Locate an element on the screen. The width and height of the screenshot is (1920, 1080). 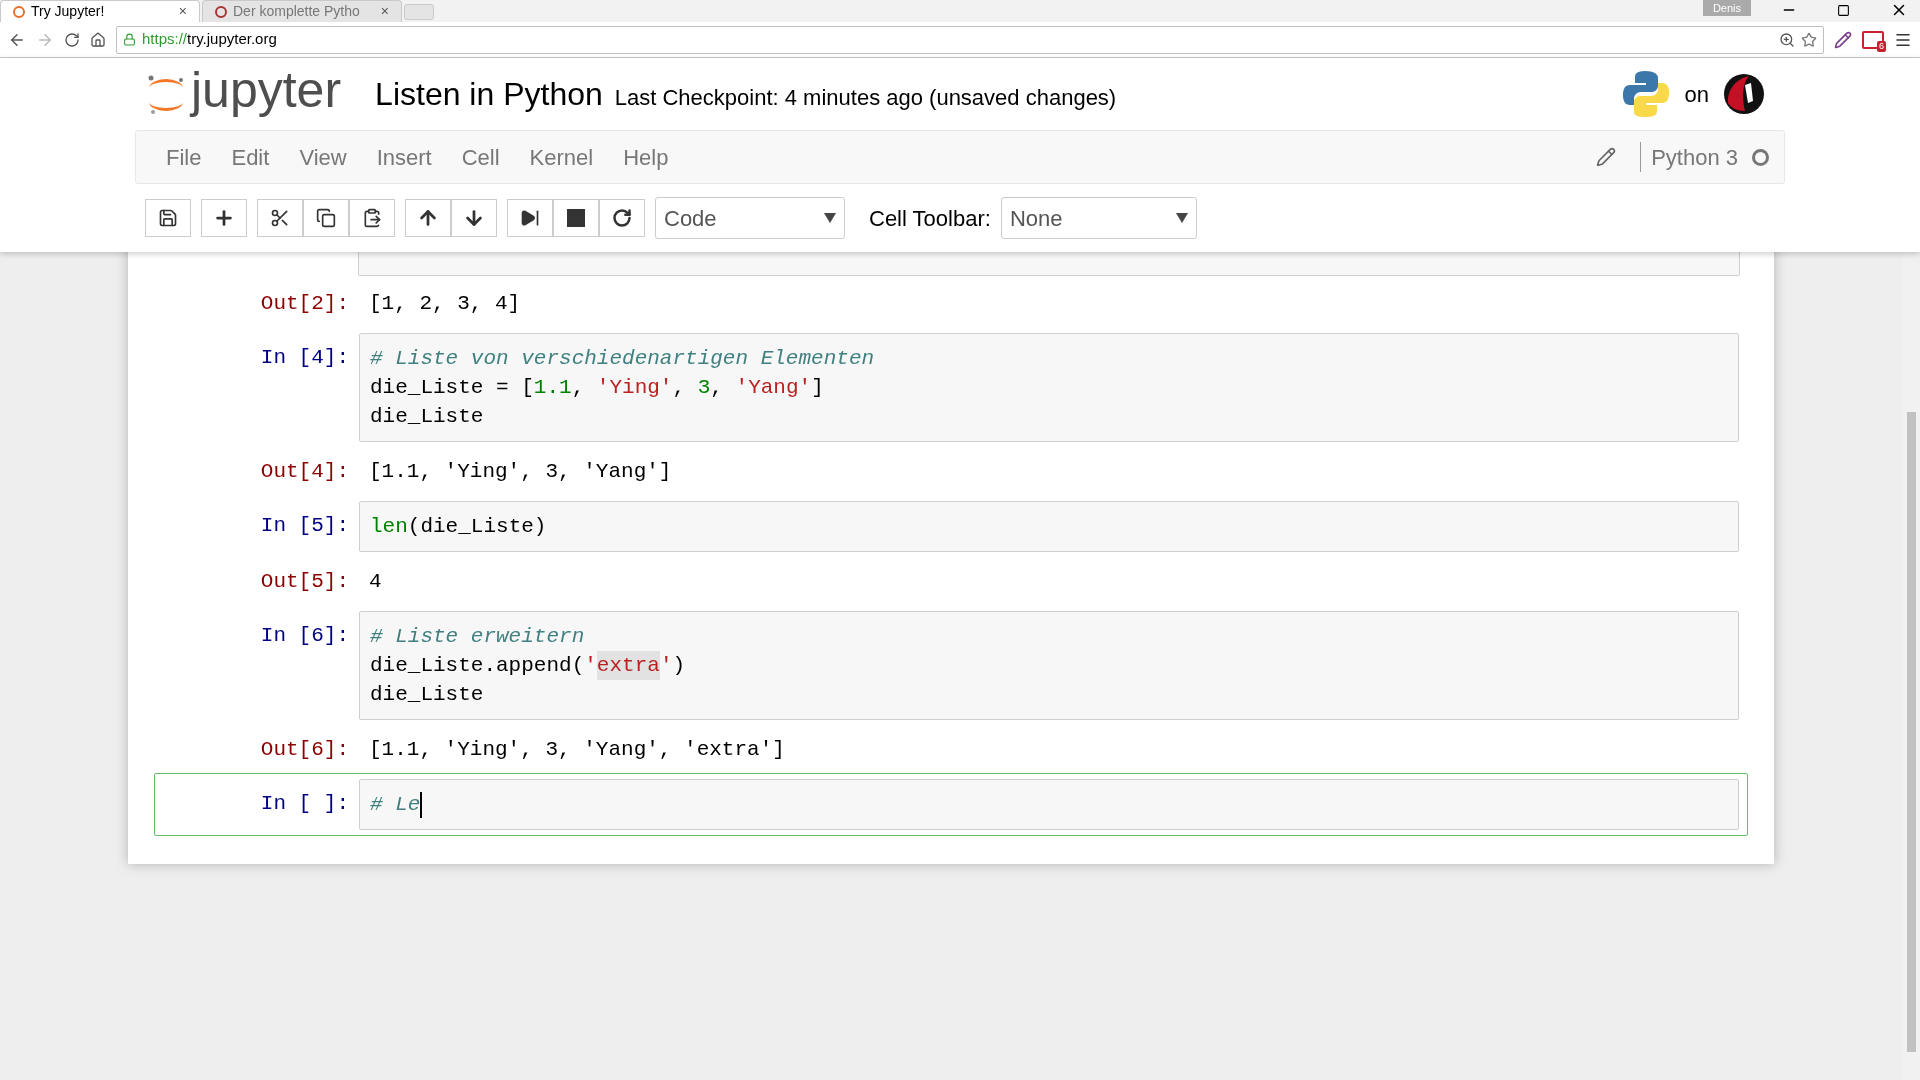
address-field: https://try.jupyter.org is located at coordinates (970, 39).